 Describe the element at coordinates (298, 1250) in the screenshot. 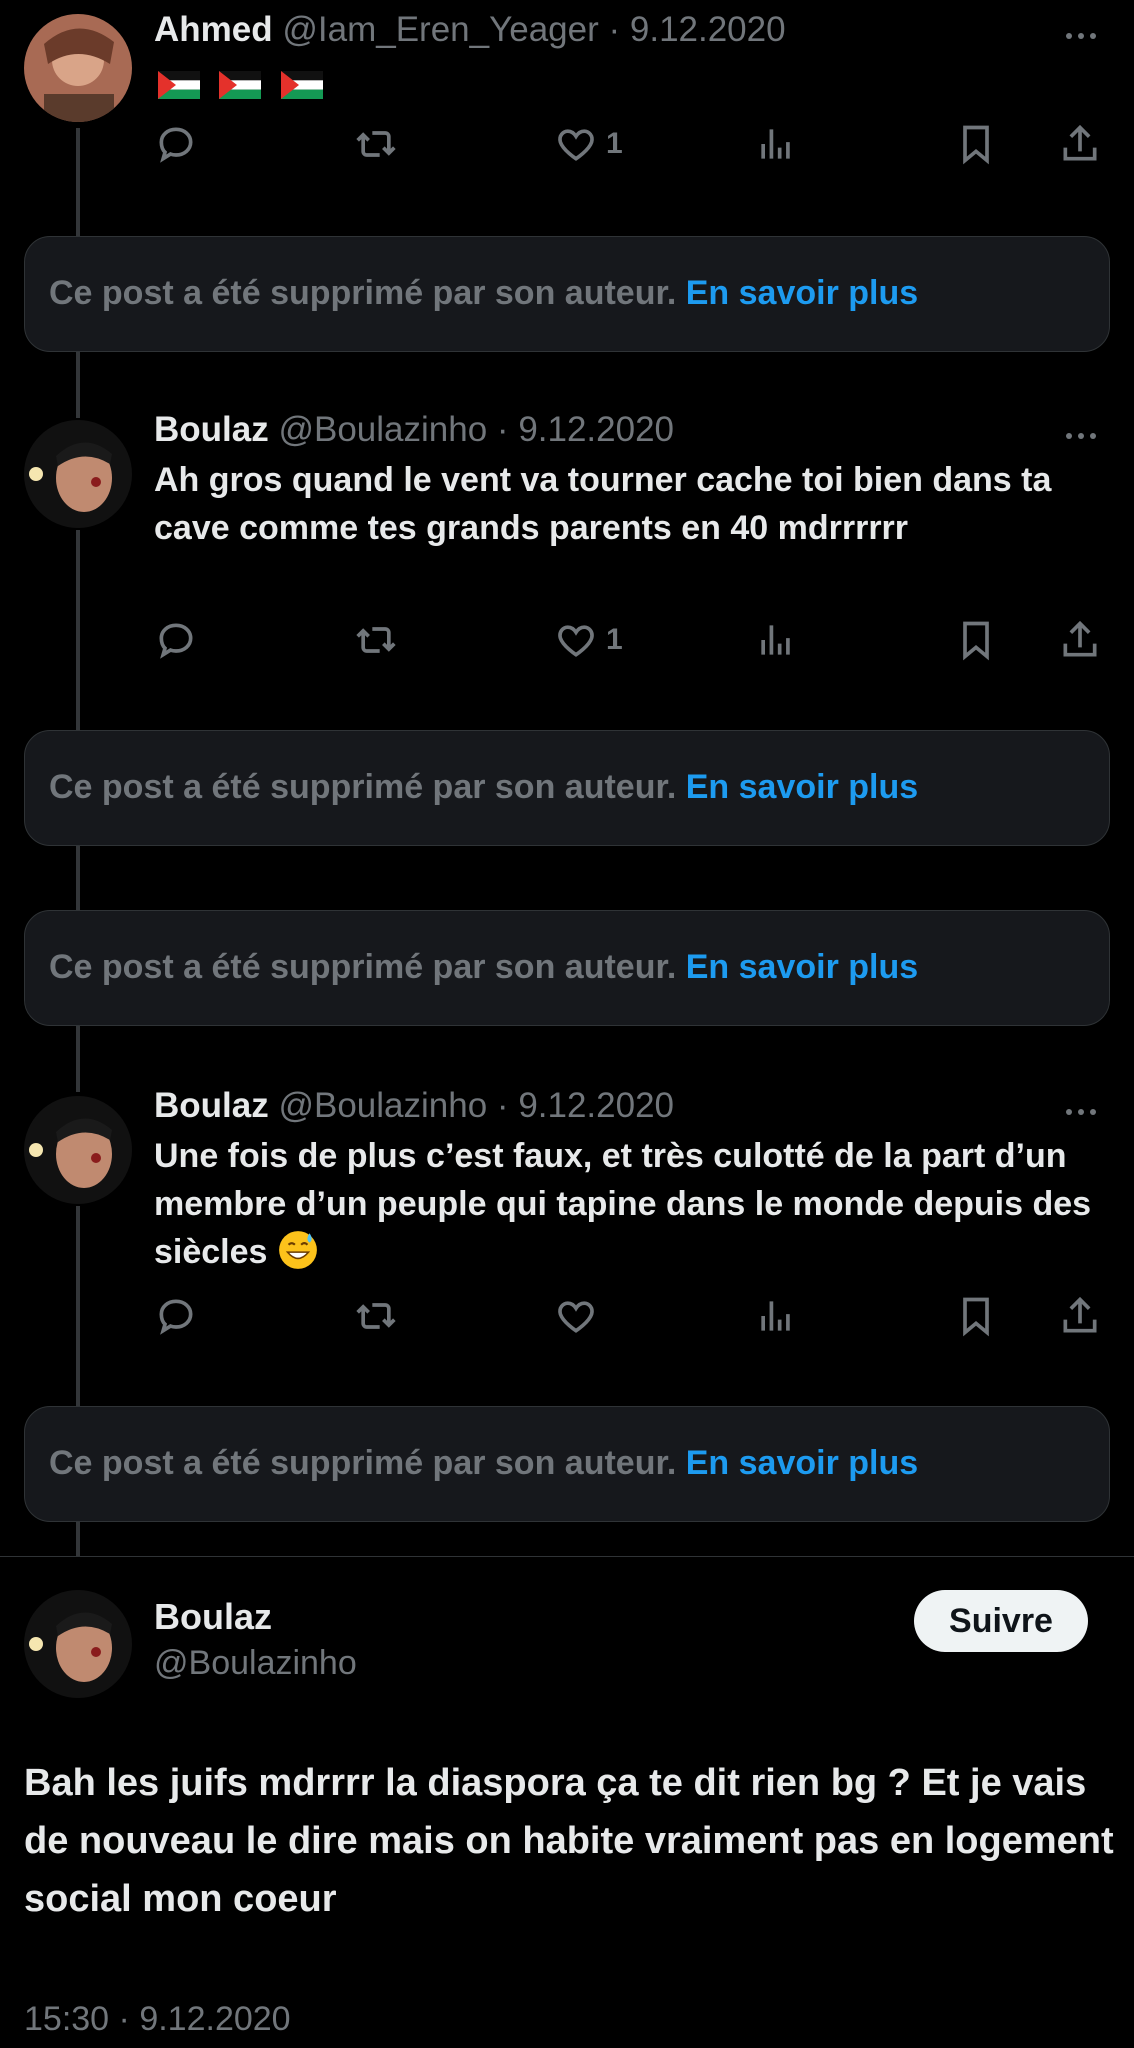

I see `grinning-sweat-emoji-icon` at that location.